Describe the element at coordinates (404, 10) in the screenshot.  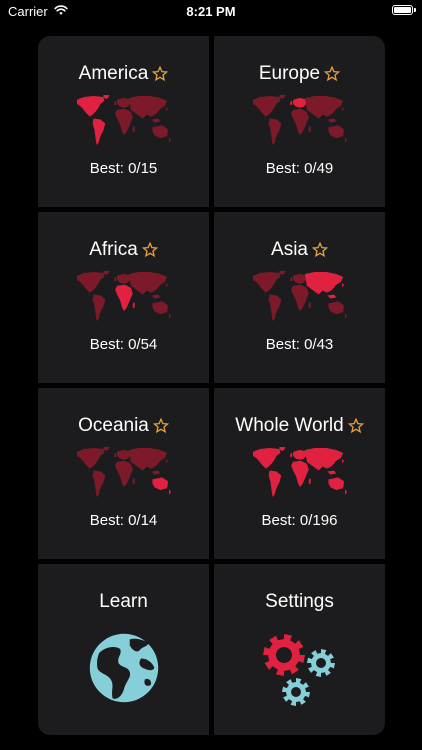
I see `battery-icon` at that location.